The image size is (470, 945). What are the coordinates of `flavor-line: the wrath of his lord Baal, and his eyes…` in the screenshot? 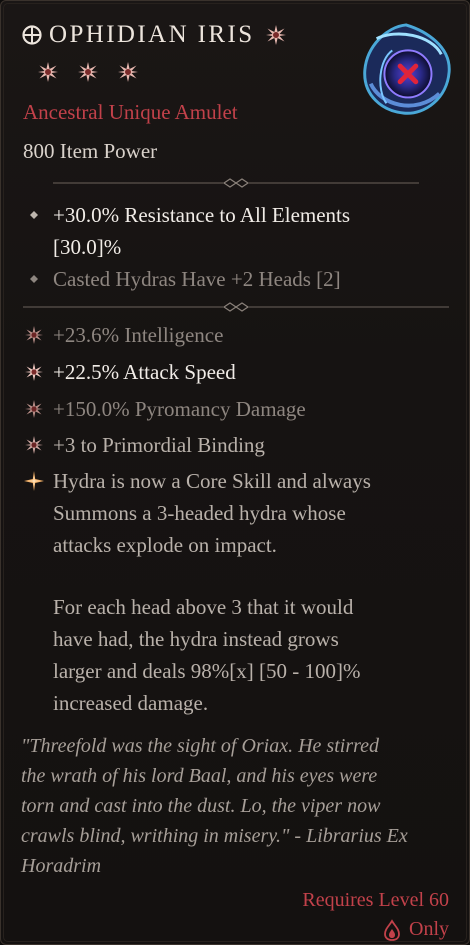 It's located at (199, 776).